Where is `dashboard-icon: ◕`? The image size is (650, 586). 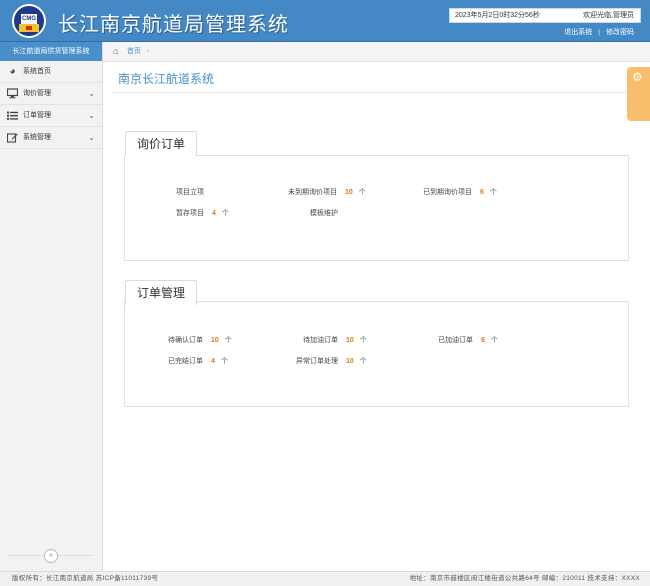 dashboard-icon: ◕ is located at coordinates (12, 71).